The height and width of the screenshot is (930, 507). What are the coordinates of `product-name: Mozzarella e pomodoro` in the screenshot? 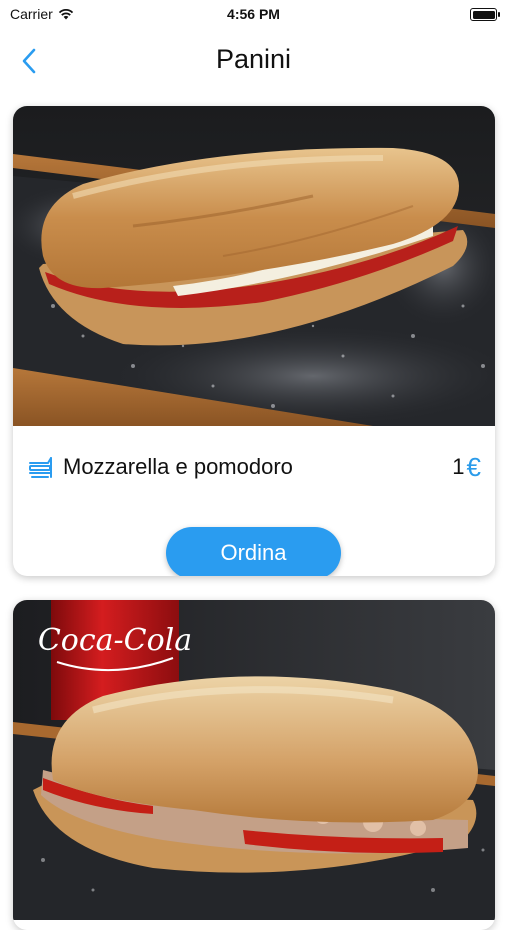 It's located at (178, 466).